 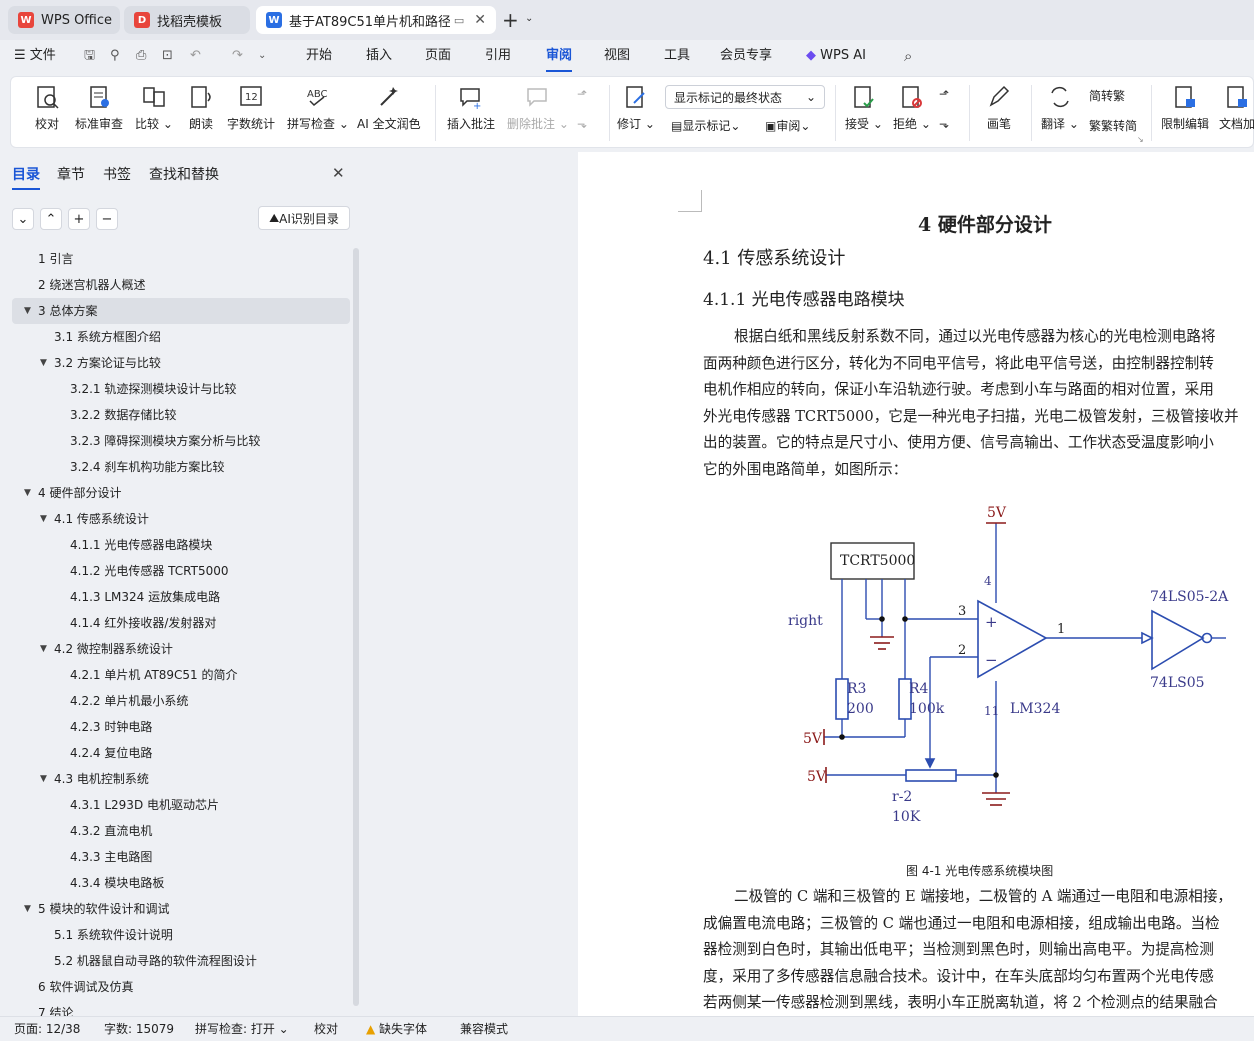 What do you see at coordinates (175, 831) in the screenshot?
I see `toc-item: 4.3.2 直流电机` at bounding box center [175, 831].